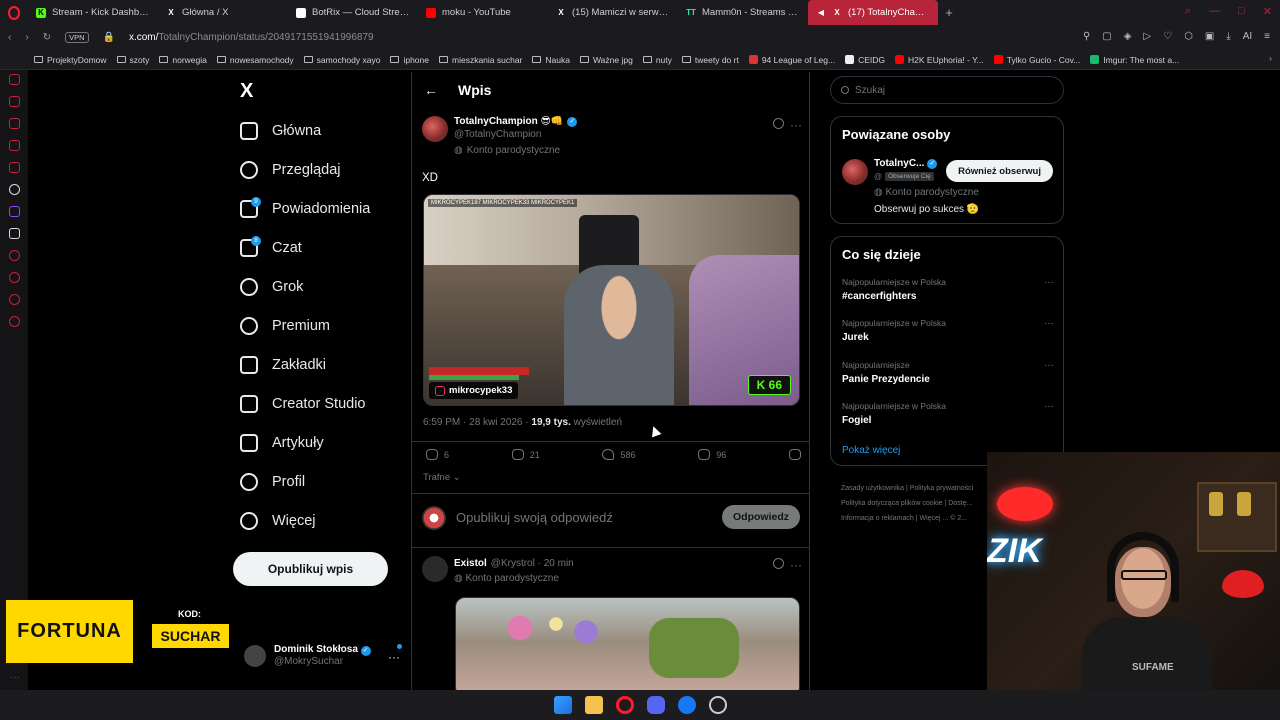  Describe the element at coordinates (1167, 36) in the screenshot. I see `heart-icon: ♡` at that location.